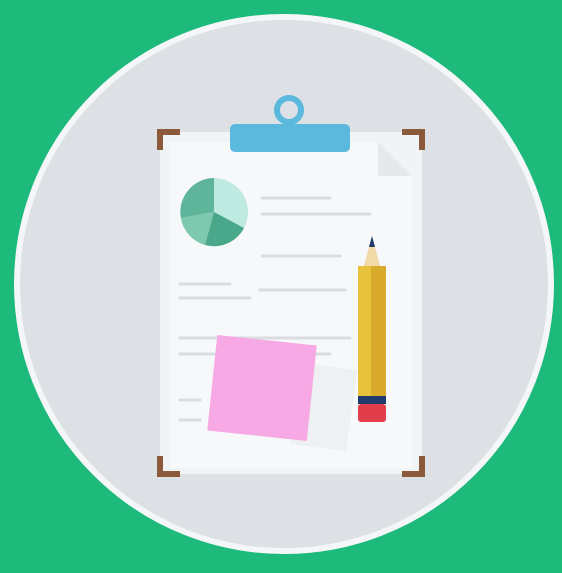  Describe the element at coordinates (262, 388) in the screenshot. I see `sticky-note-icon` at that location.